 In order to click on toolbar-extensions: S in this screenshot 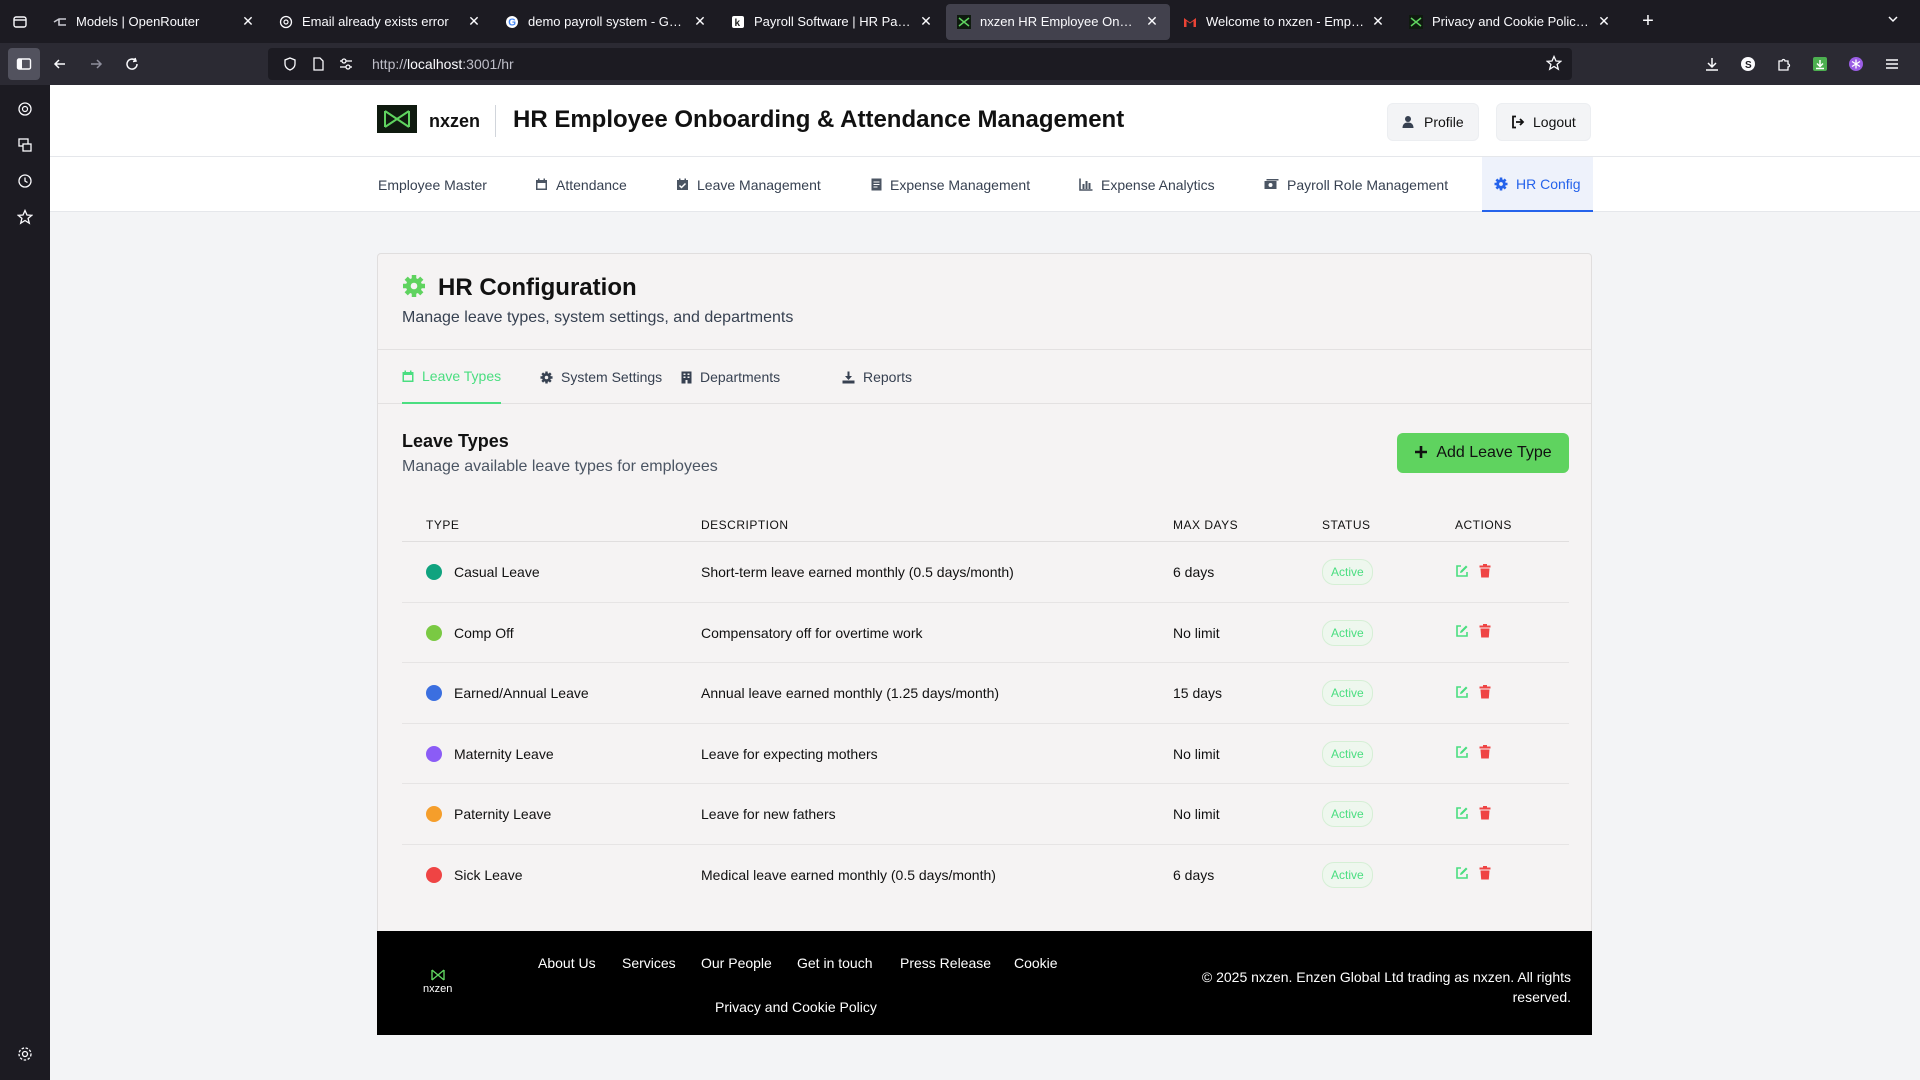, I will do `click(1800, 64)`.